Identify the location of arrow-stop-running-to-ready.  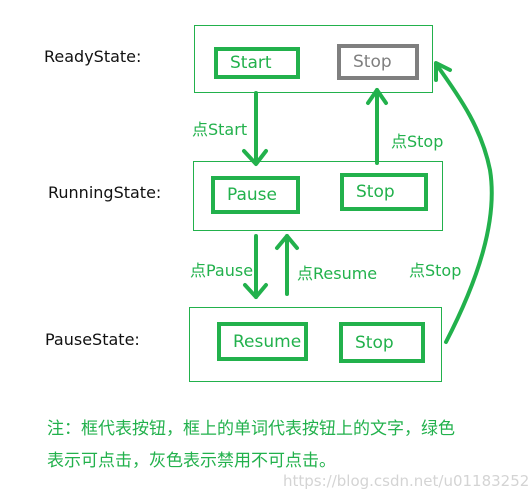
(377, 126).